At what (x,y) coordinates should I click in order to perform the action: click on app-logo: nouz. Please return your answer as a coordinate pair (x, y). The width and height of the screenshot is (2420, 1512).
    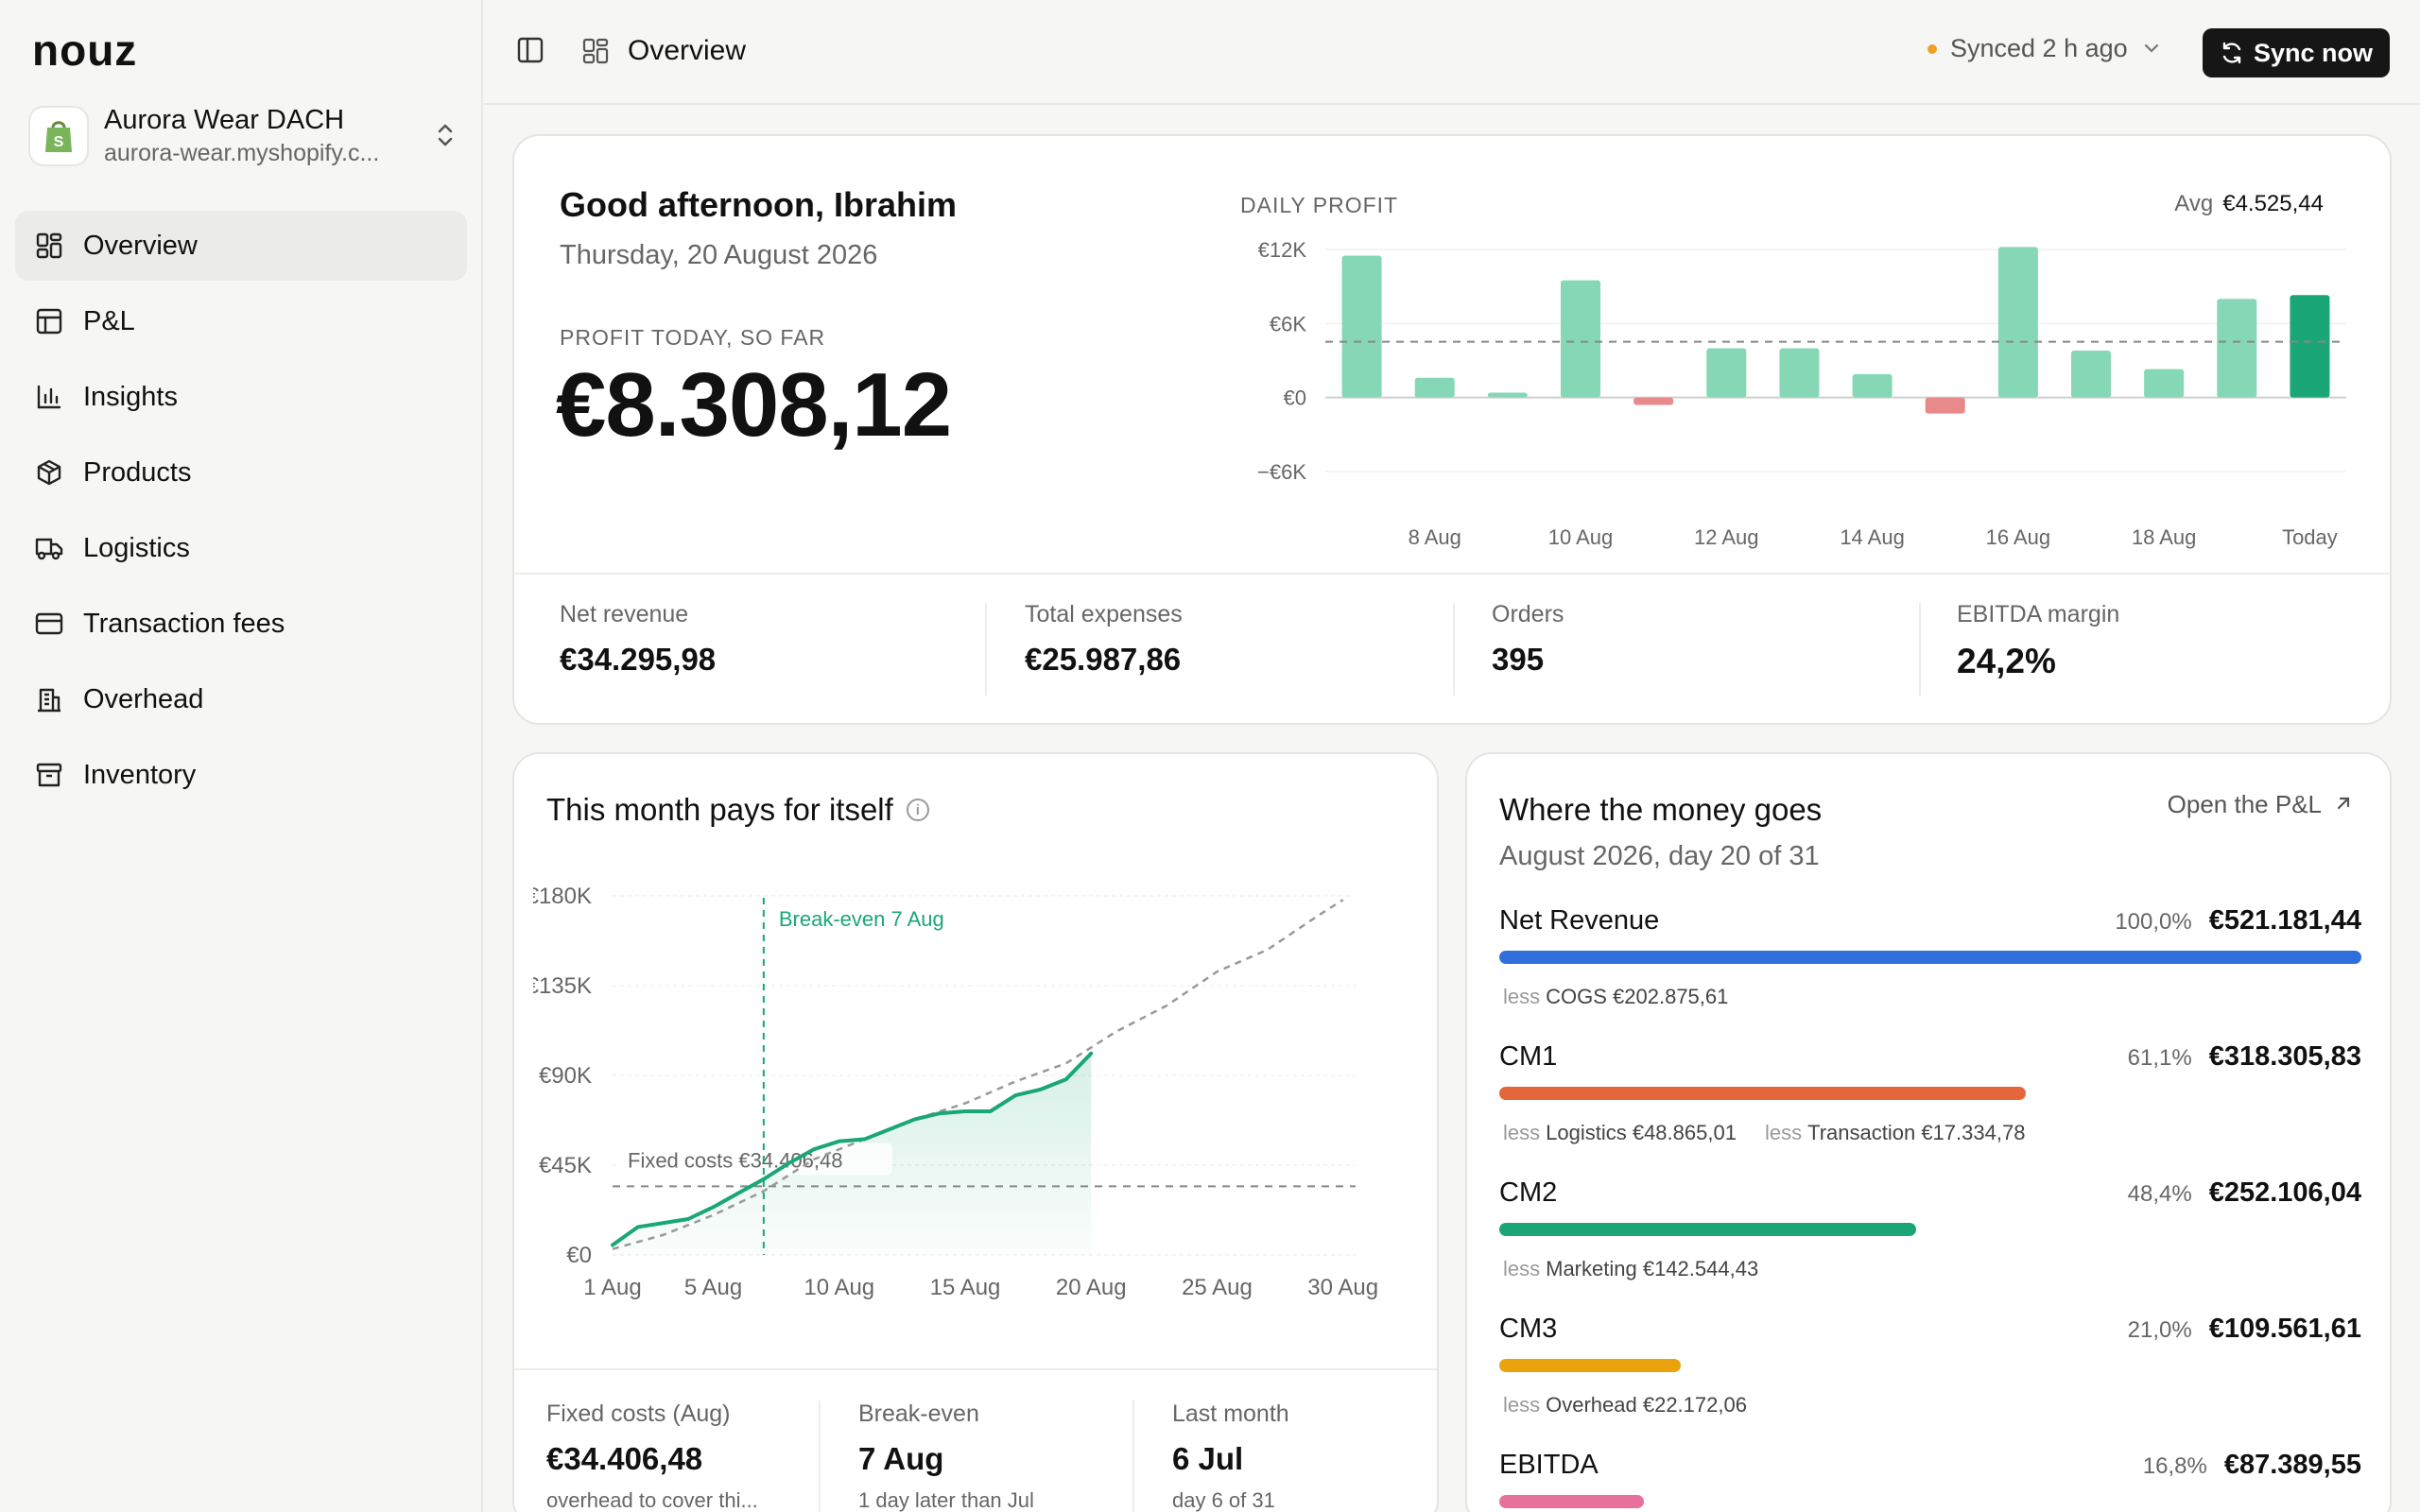
    Looking at the image, I should click on (84, 50).